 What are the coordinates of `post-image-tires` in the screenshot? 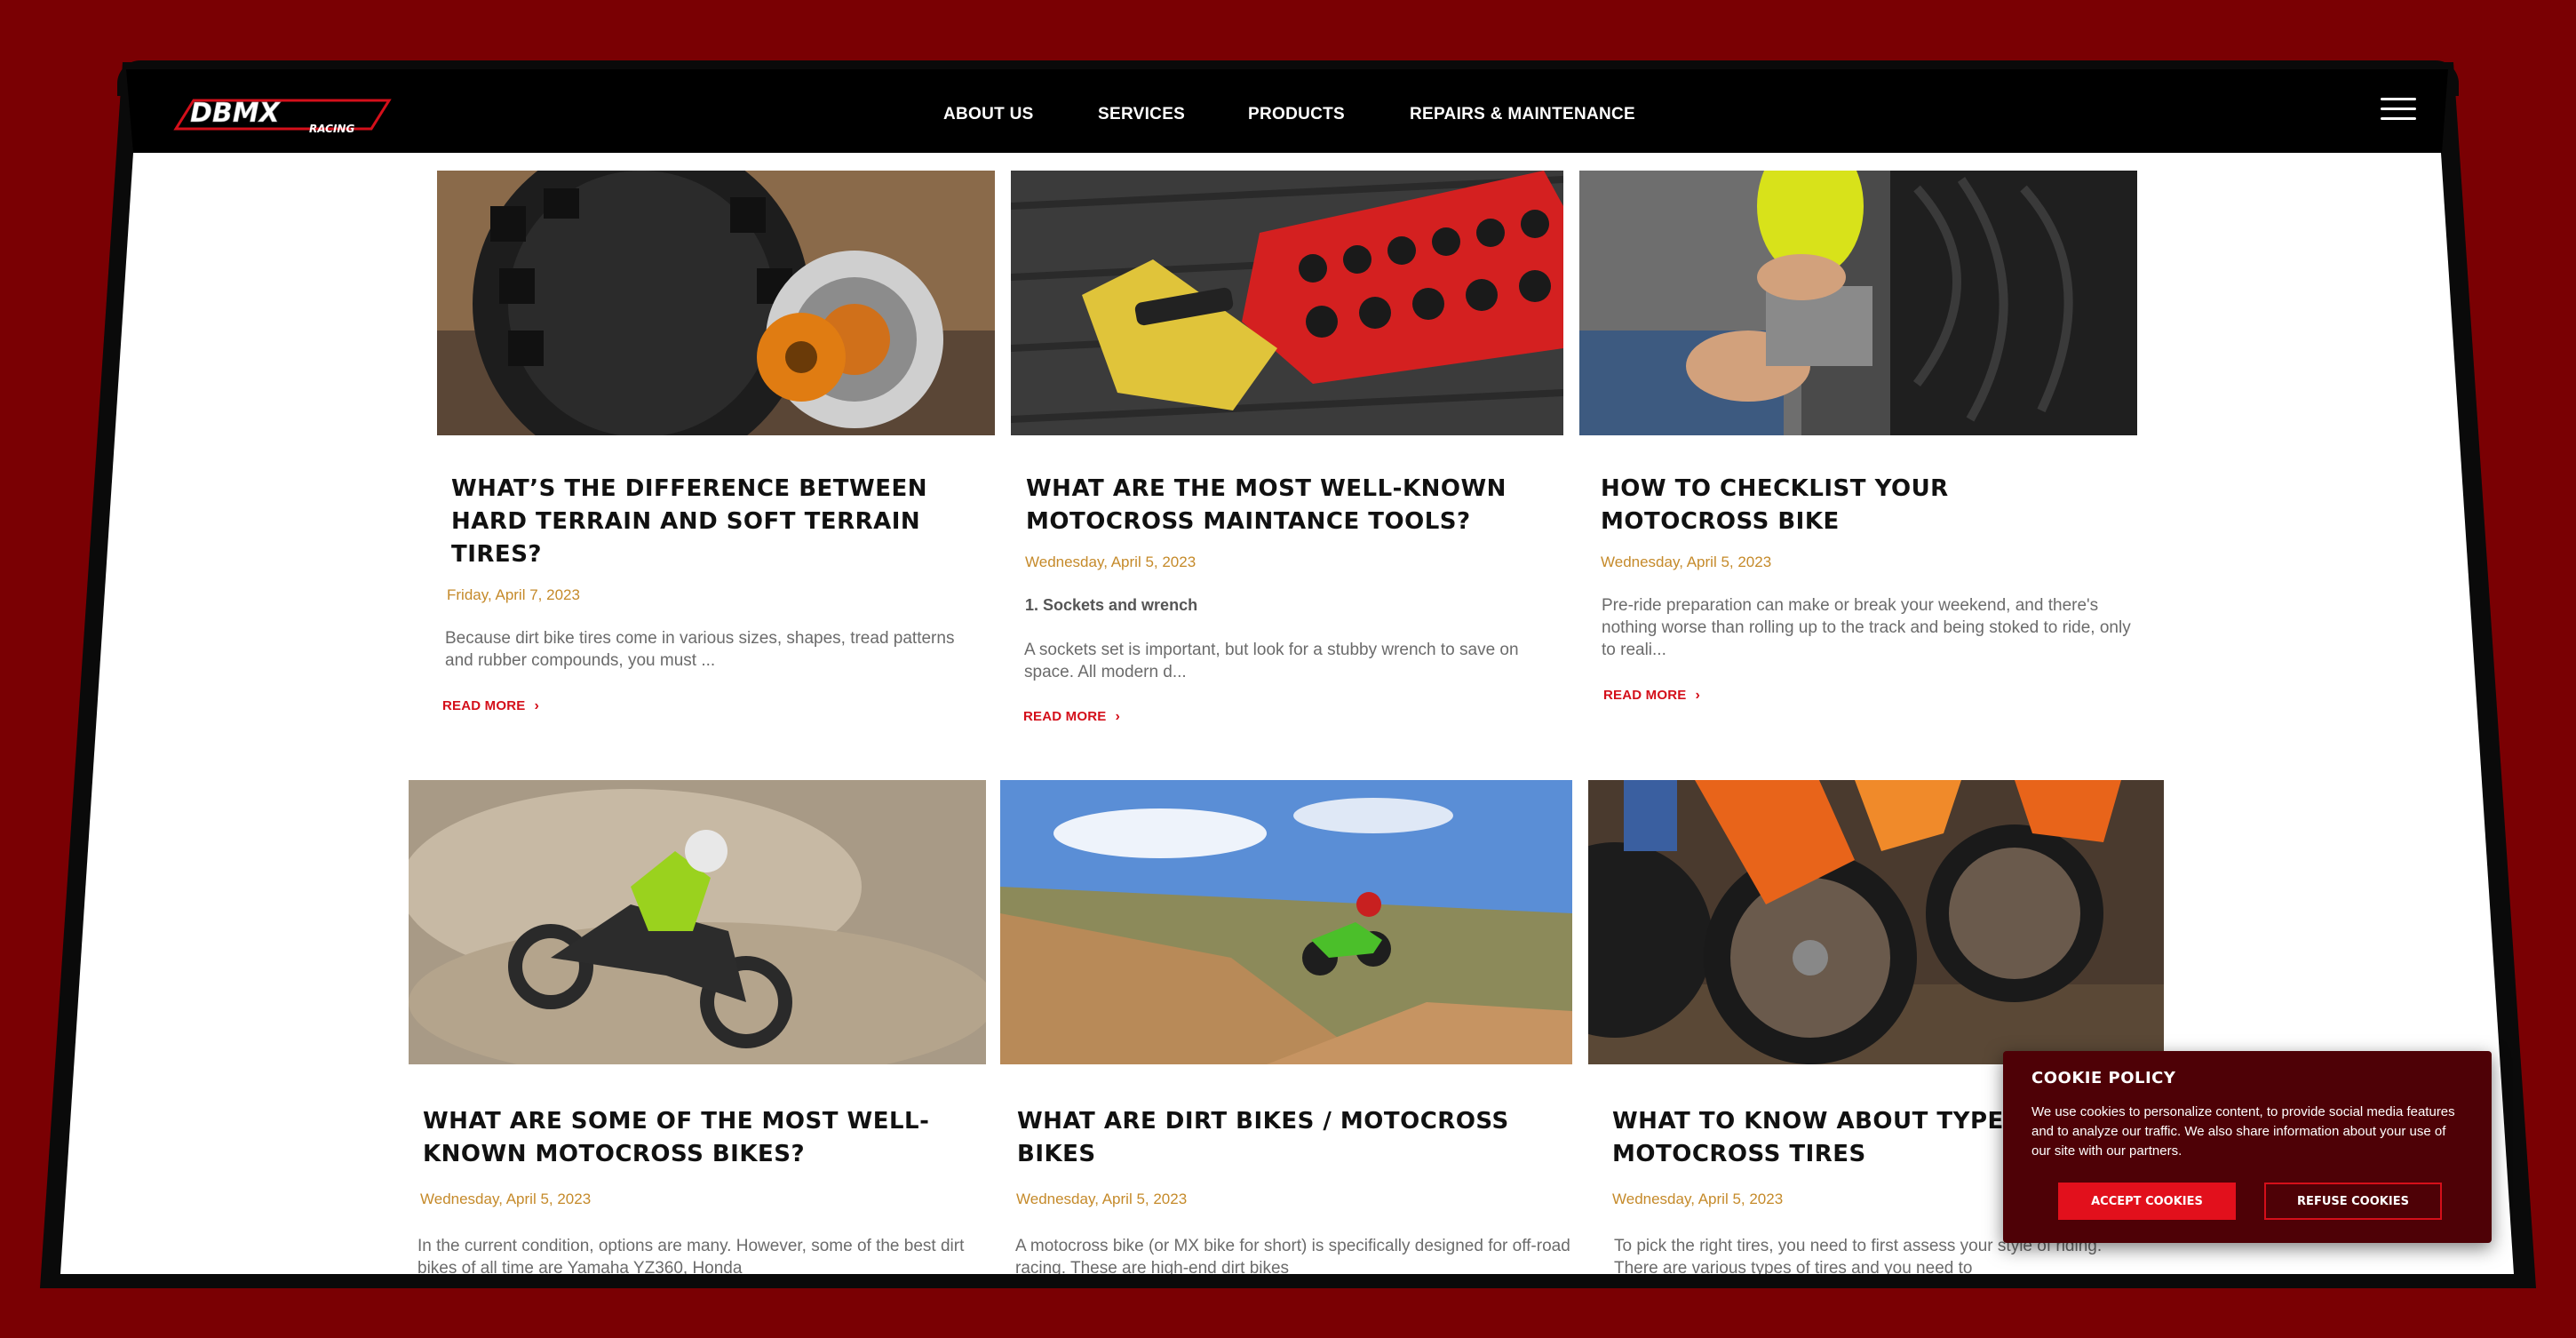 It's located at (716, 303).